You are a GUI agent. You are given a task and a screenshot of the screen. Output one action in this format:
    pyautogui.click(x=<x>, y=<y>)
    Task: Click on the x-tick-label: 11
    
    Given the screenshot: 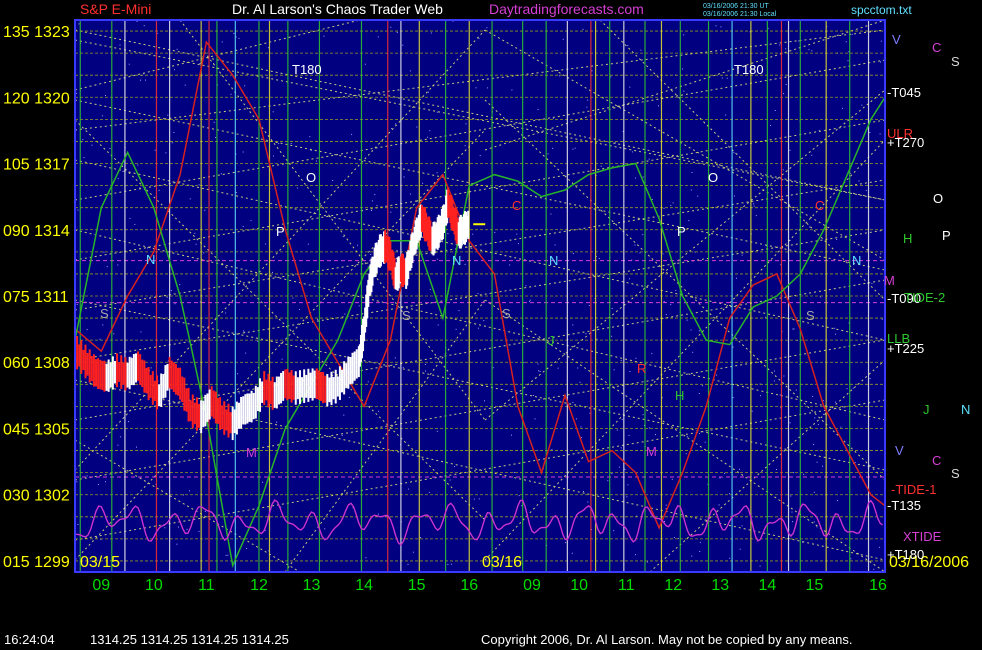 What is the action you would take?
    pyautogui.click(x=626, y=585)
    